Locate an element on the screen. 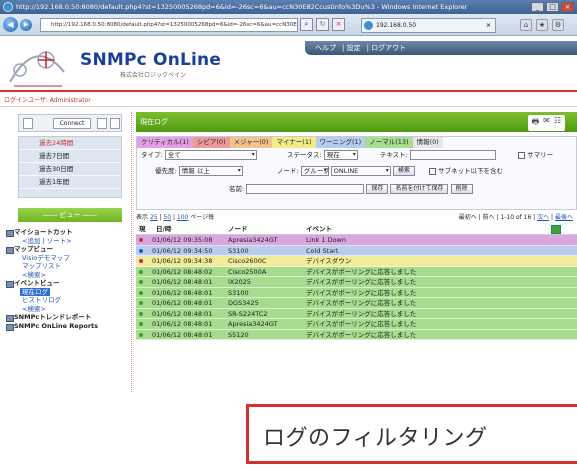  back-icon: ◀ is located at coordinates (10, 24).